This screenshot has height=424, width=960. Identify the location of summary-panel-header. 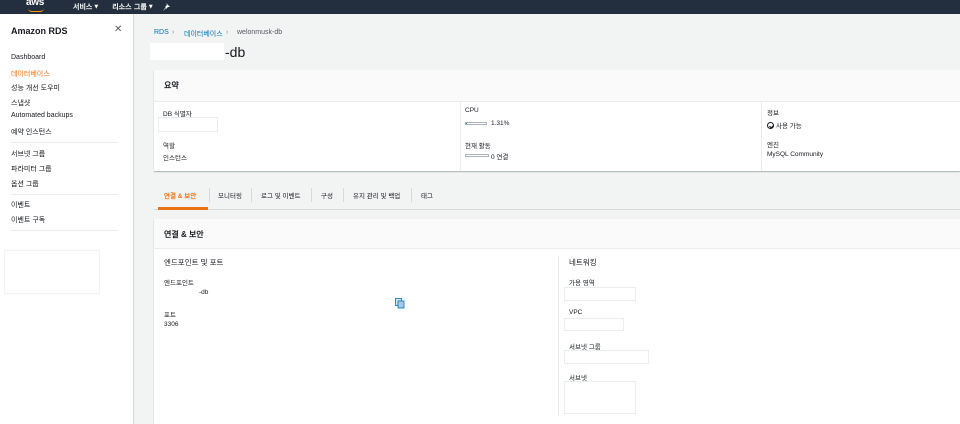
(557, 86).